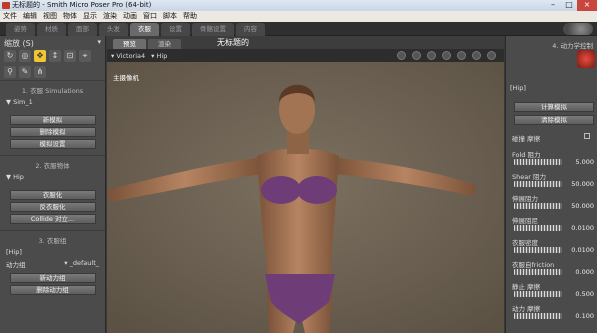 This screenshot has height=333, width=597. I want to click on clothify-button: 衣服化, so click(52, 195).